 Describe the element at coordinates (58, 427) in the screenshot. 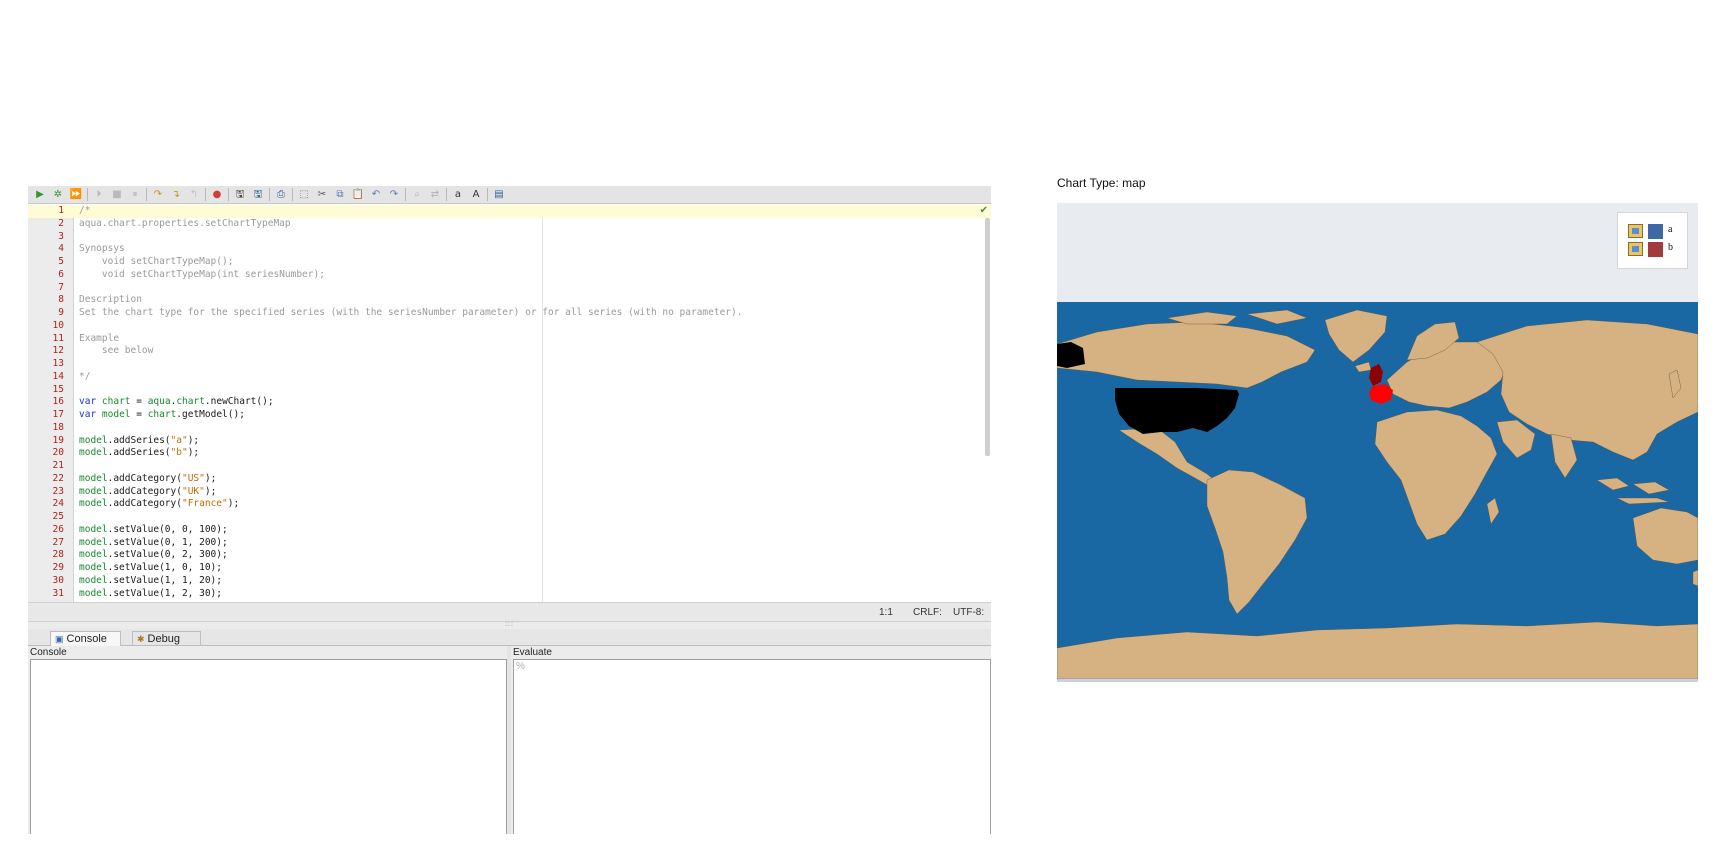

I see `line-number: 18` at that location.